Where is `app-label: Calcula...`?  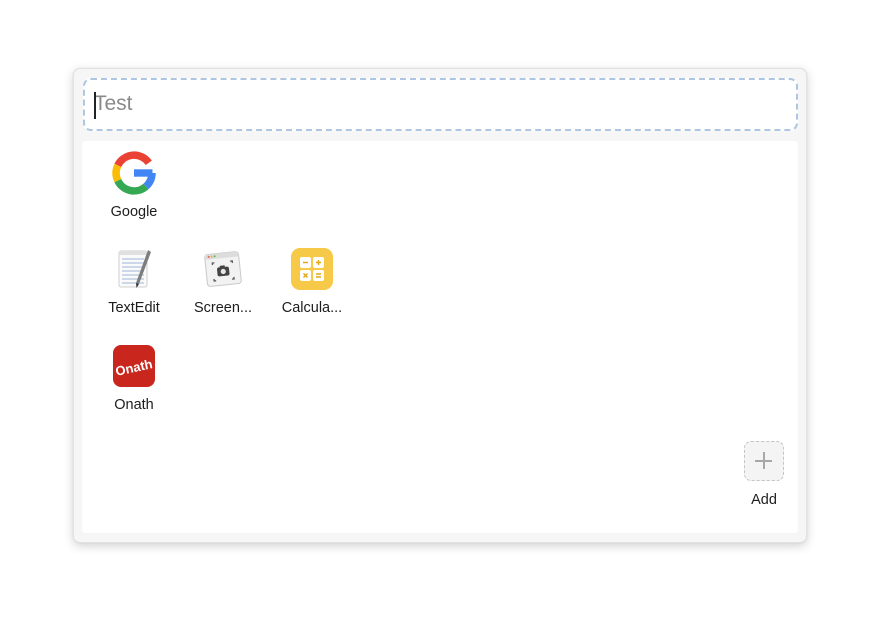 app-label: Calcula... is located at coordinates (312, 308).